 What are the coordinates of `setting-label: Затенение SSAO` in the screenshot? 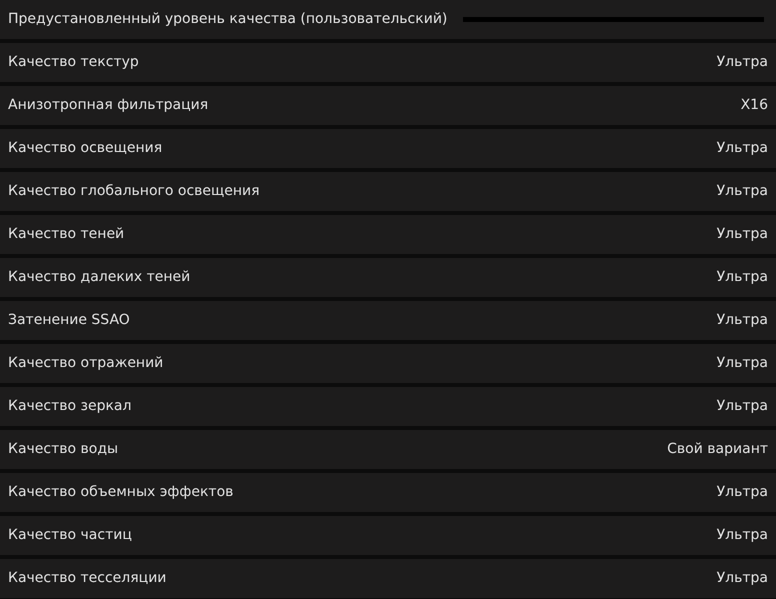 It's located at (69, 320).